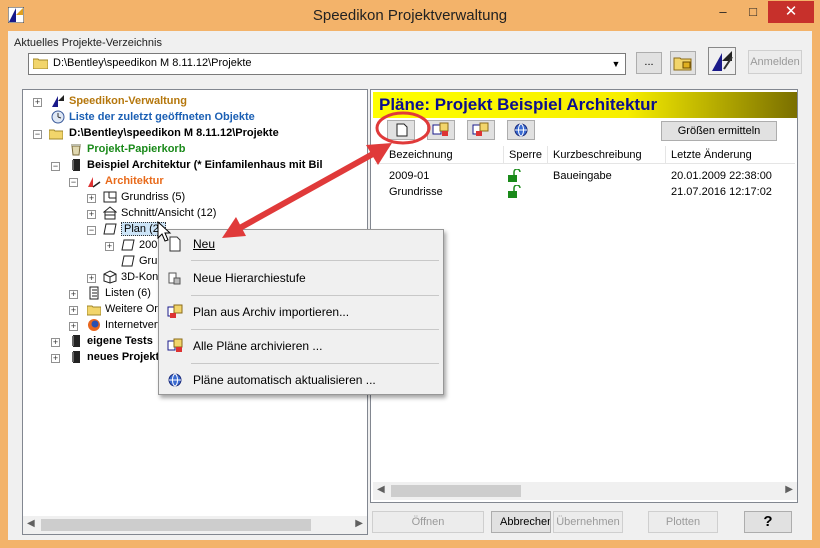  I want to click on speedikon-logo-icon, so click(722, 61).